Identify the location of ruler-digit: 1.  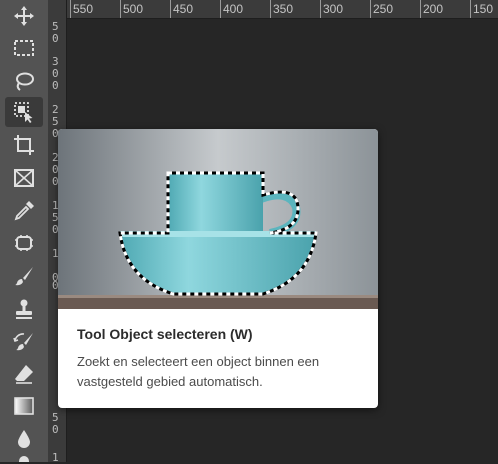
(55, 457).